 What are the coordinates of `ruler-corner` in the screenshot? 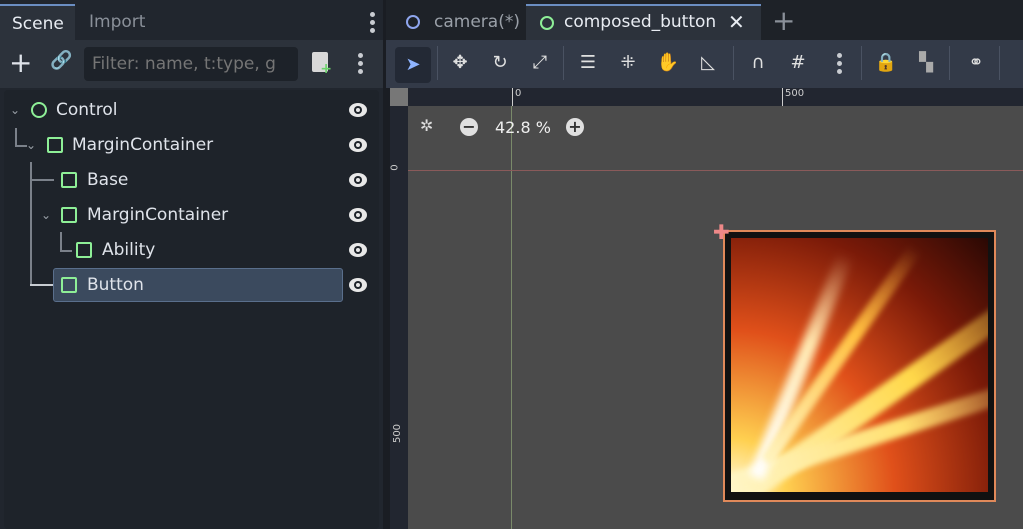 It's located at (399, 97).